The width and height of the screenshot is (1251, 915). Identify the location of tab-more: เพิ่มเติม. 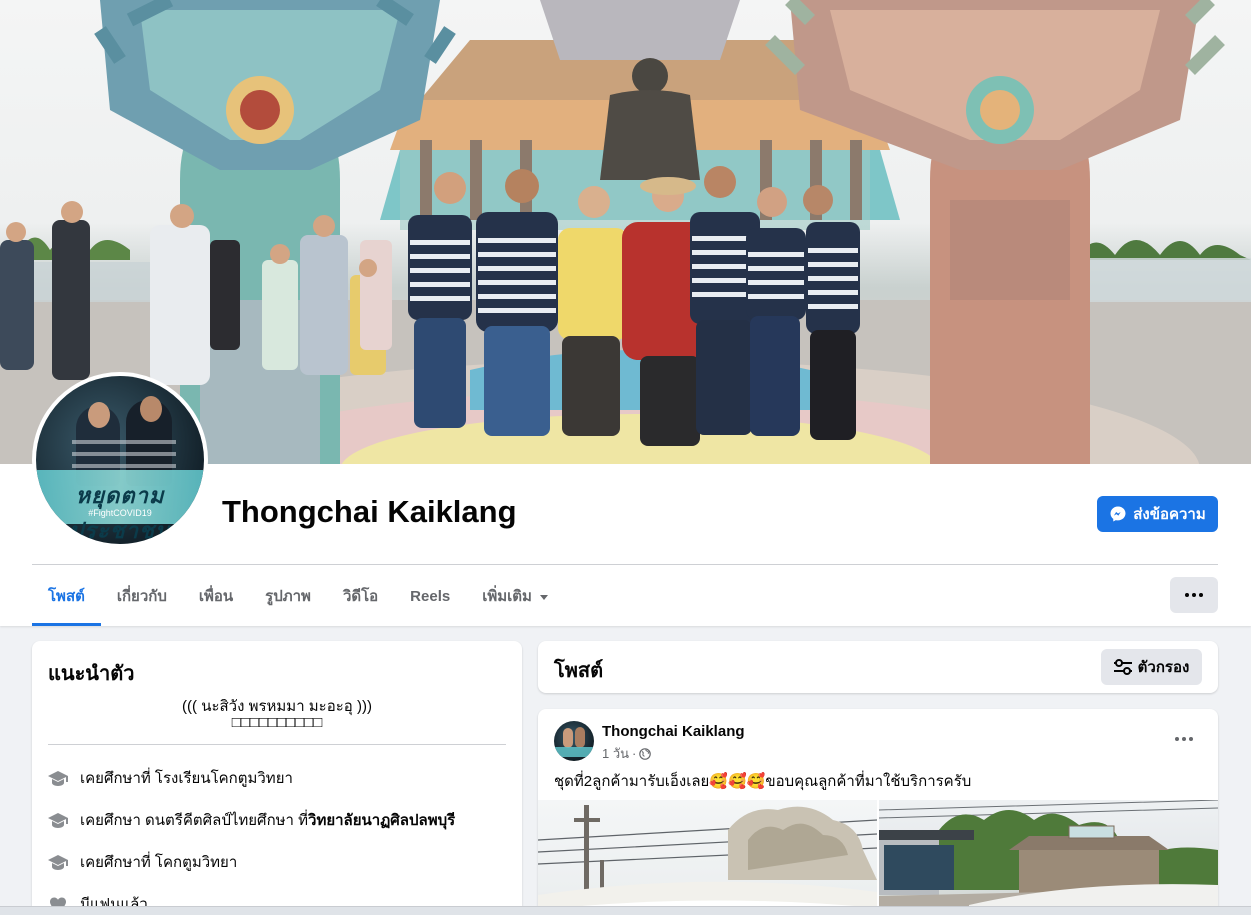
(515, 596).